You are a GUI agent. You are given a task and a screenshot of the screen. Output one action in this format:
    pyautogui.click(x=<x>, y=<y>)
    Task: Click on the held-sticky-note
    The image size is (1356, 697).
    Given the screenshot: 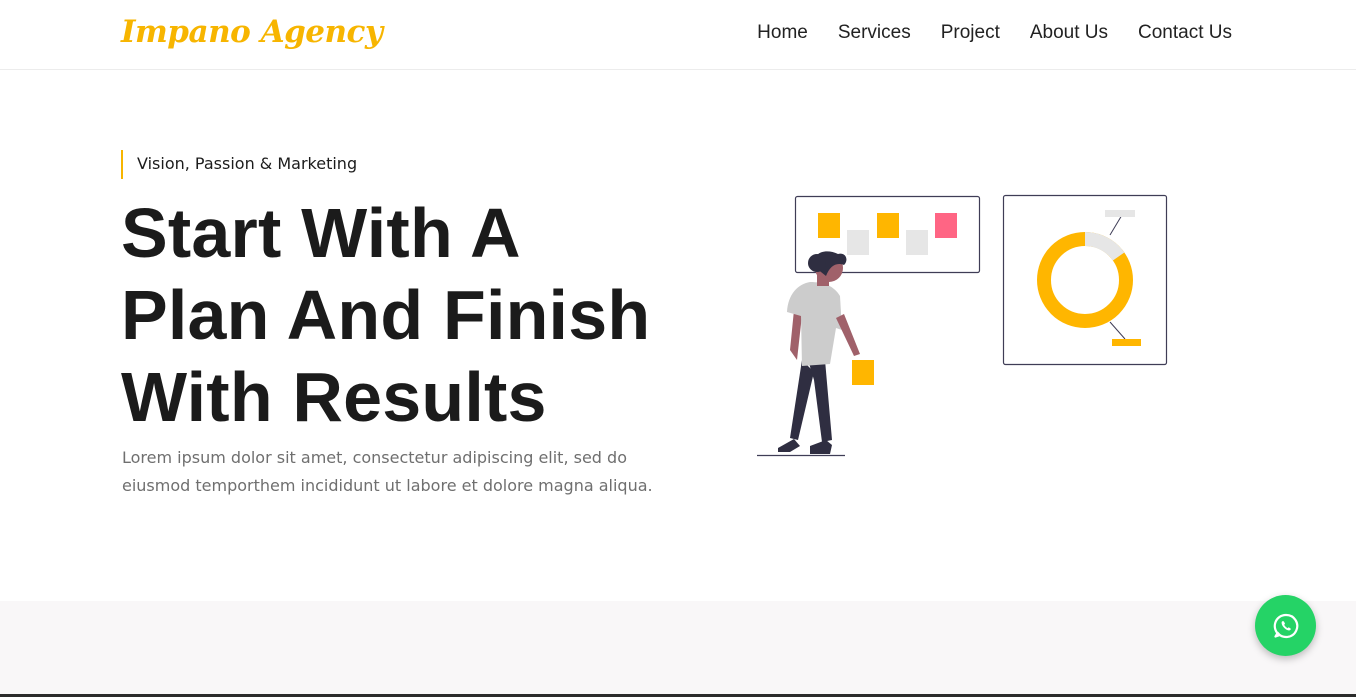 What is the action you would take?
    pyautogui.click(x=863, y=372)
    